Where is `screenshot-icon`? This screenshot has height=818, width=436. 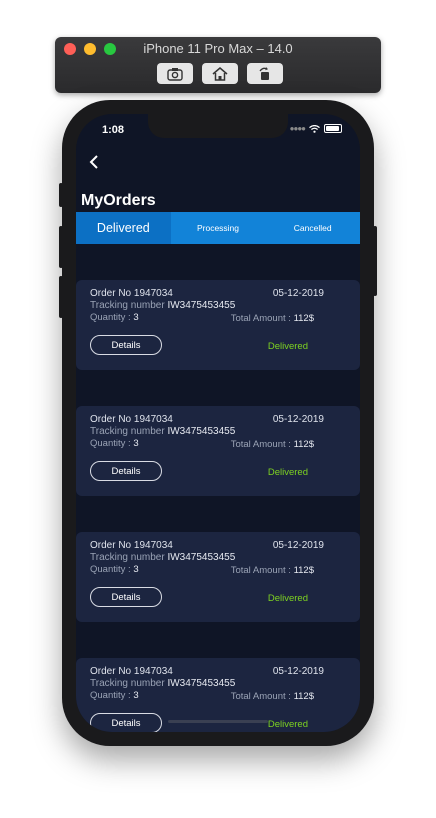 screenshot-icon is located at coordinates (175, 74).